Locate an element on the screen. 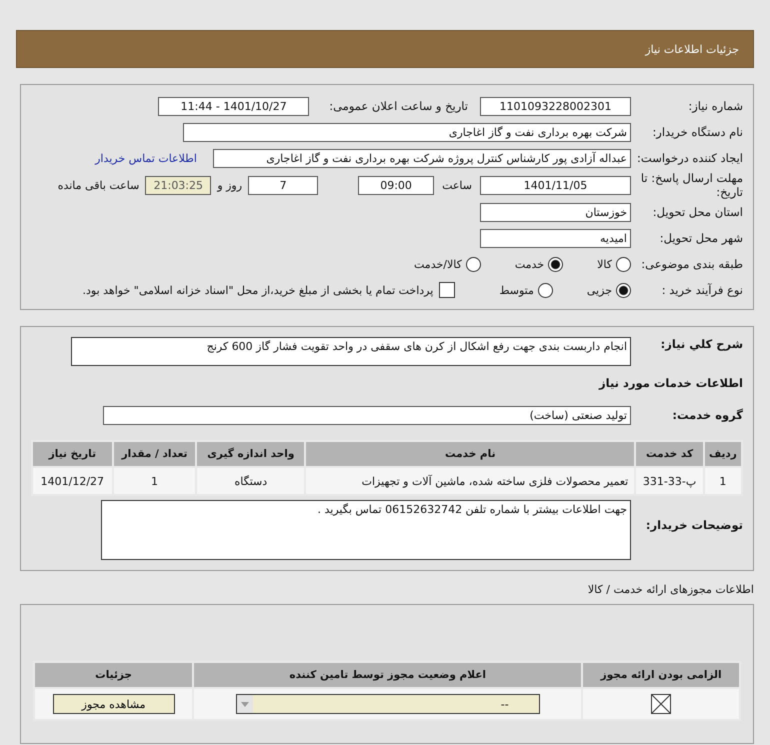 The height and width of the screenshot is (745, 770). field-label: شهر محل تحویل: is located at coordinates (700, 238).